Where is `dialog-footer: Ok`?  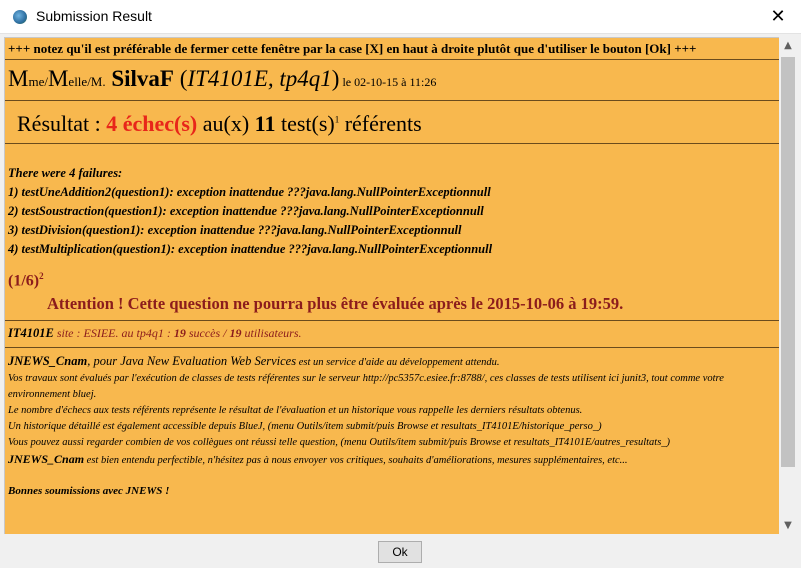 dialog-footer: Ok is located at coordinates (400, 551).